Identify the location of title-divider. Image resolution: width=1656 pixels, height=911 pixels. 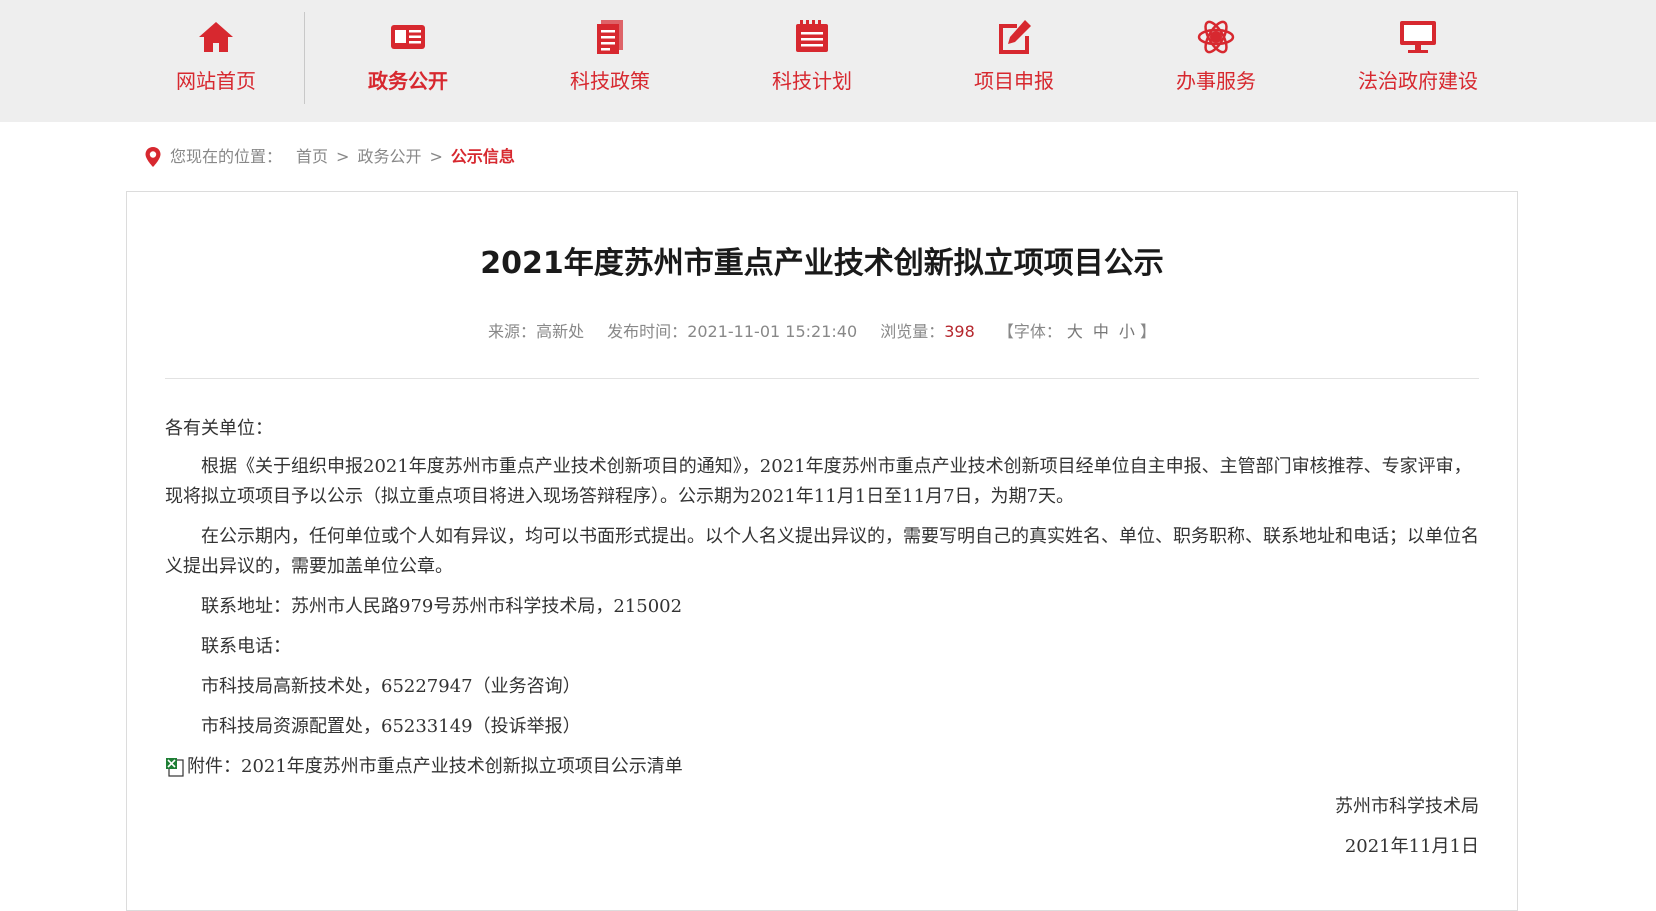
(822, 378).